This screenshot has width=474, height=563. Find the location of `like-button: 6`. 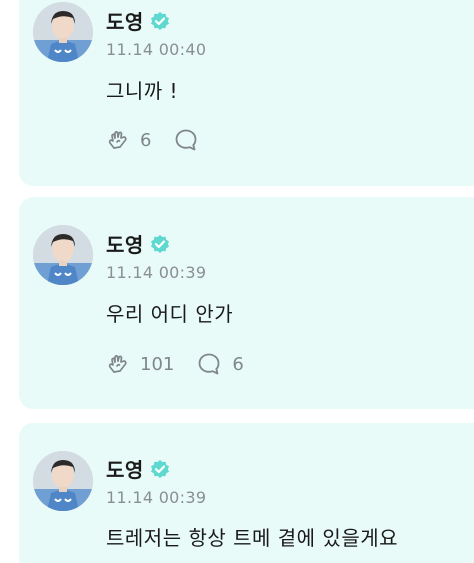

like-button: 6 is located at coordinates (128, 140).